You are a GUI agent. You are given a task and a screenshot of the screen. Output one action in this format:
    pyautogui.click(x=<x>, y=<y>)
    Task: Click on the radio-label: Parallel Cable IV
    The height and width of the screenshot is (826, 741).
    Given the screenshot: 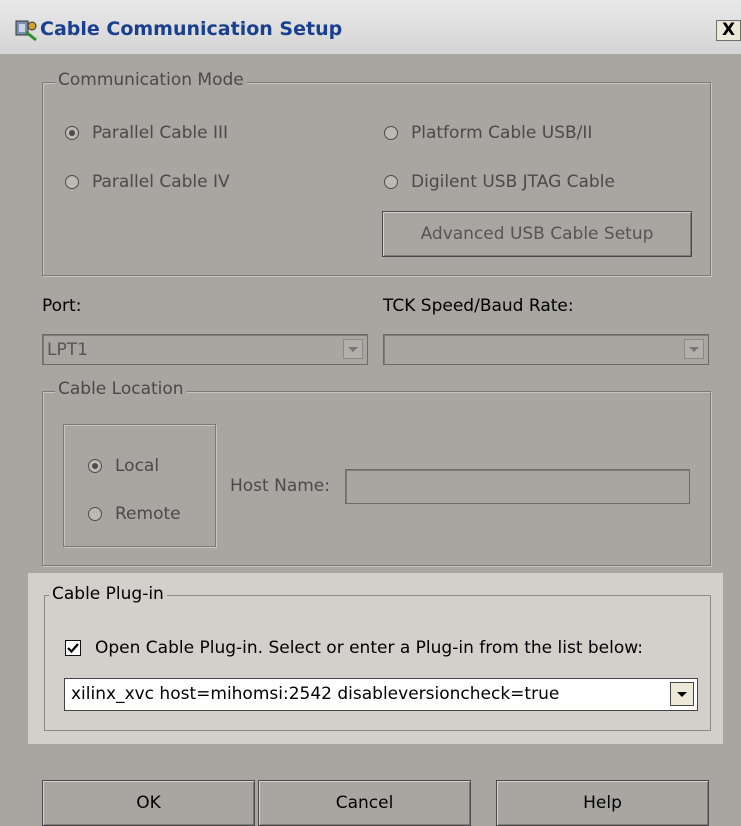 What is the action you would take?
    pyautogui.click(x=161, y=182)
    